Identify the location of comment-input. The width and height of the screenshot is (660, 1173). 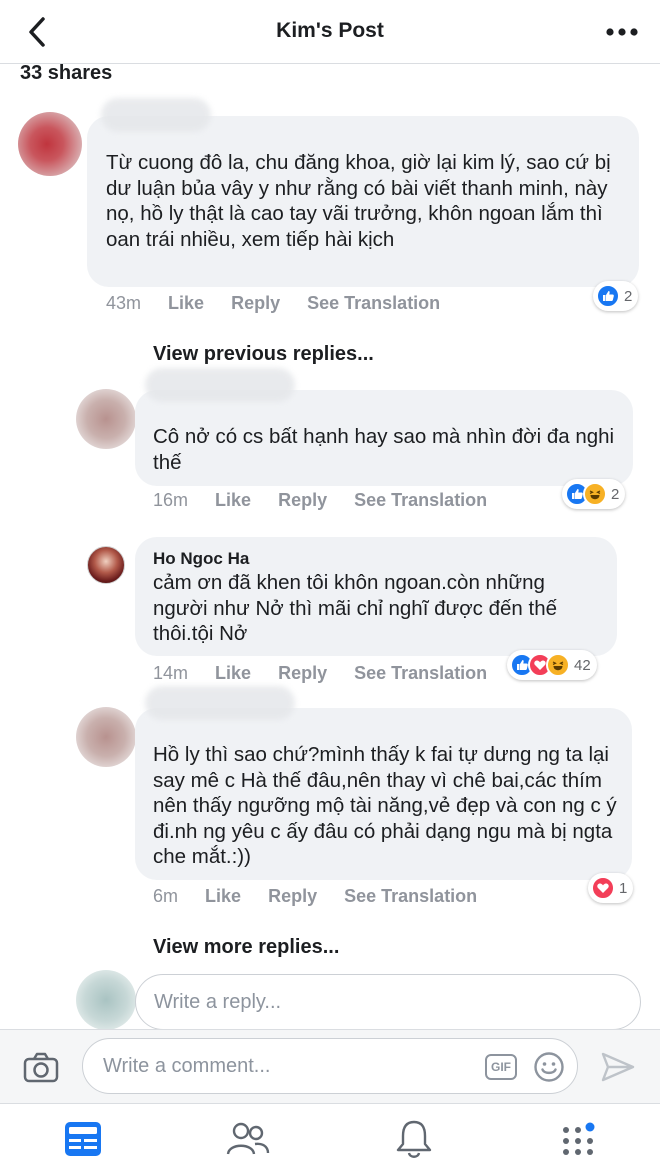
(278, 1066).